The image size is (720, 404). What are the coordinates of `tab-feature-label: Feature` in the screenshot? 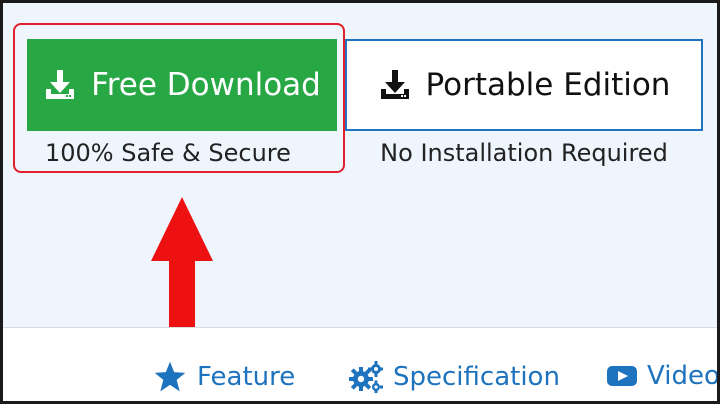 It's located at (246, 377).